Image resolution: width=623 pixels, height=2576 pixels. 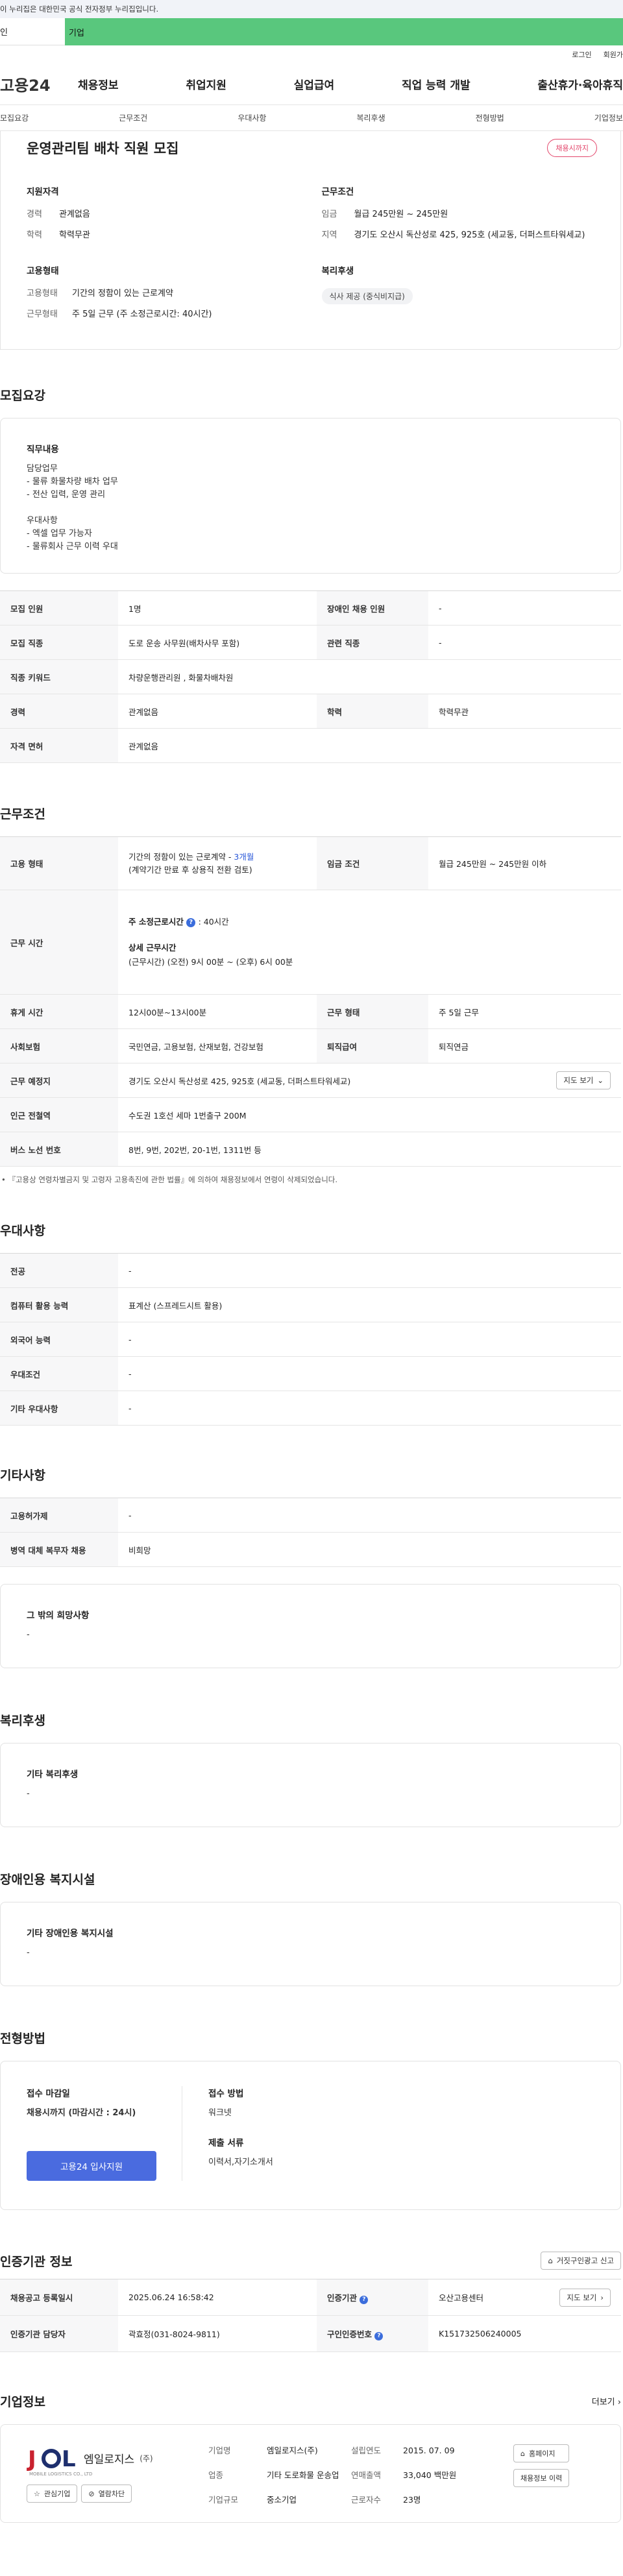 I want to click on user-type-tabs: 인 기업, so click(x=311, y=31).